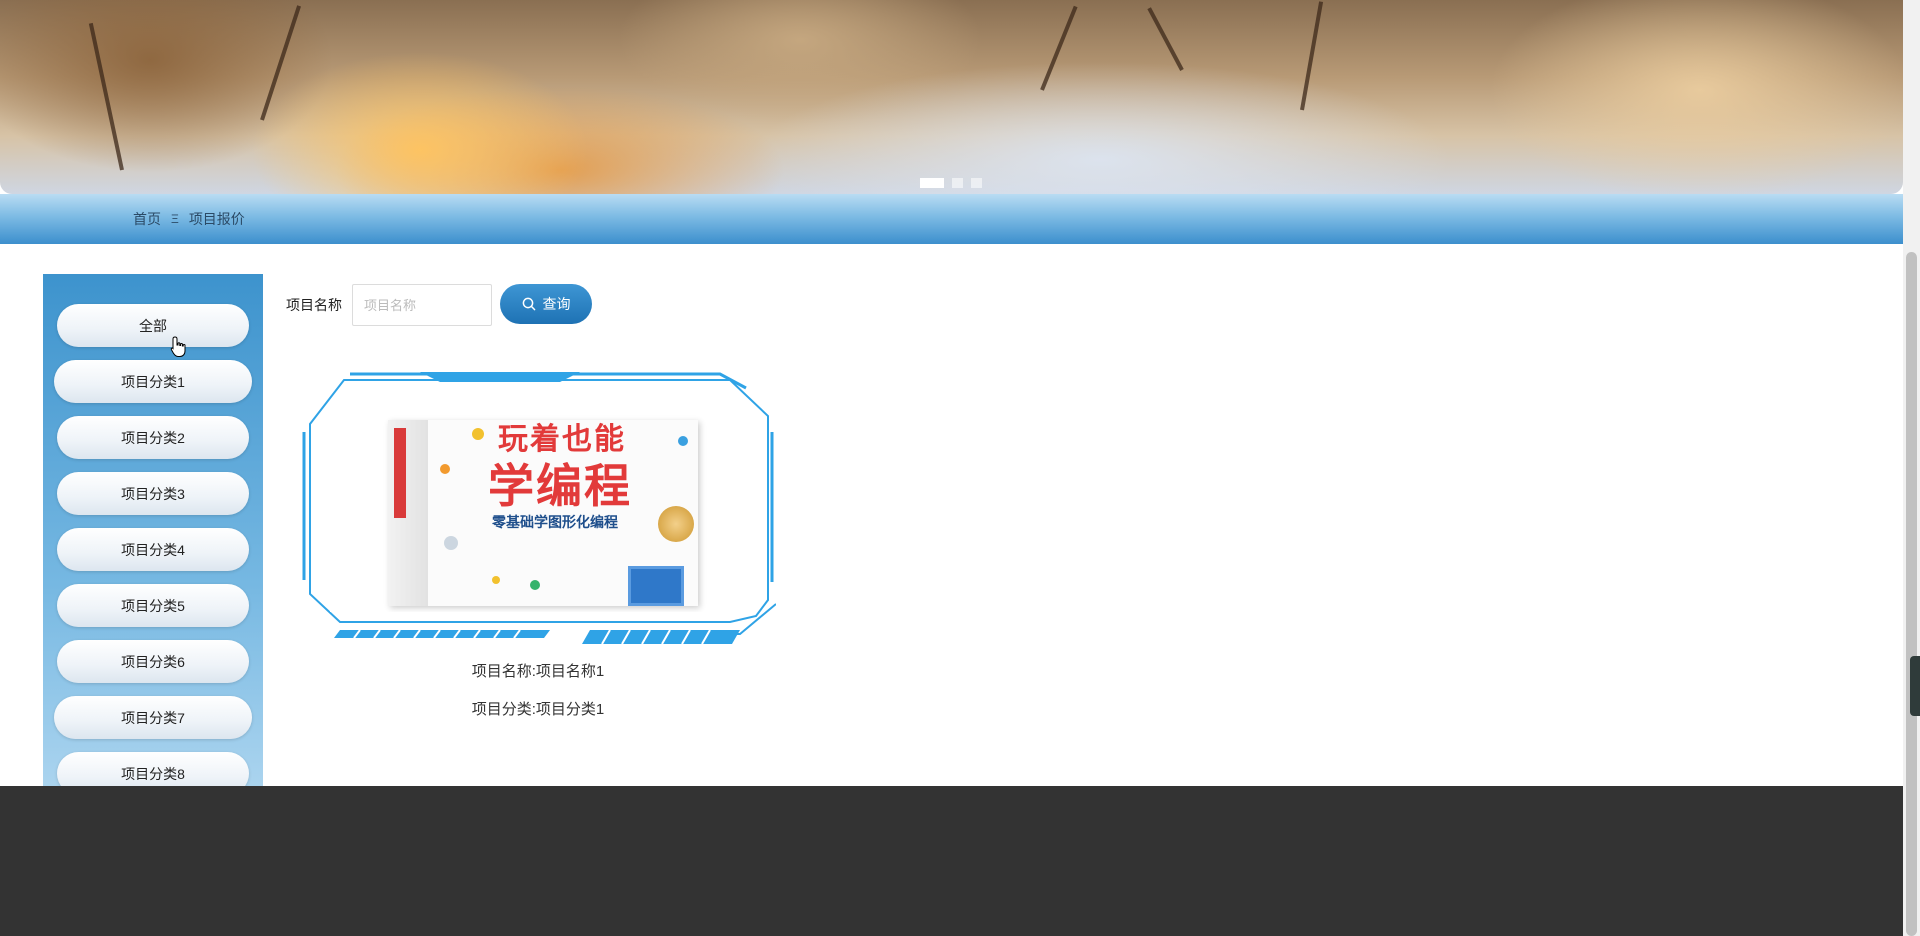 The width and height of the screenshot is (1920, 936). I want to click on category-6-button: 项目分类6, so click(153, 661).